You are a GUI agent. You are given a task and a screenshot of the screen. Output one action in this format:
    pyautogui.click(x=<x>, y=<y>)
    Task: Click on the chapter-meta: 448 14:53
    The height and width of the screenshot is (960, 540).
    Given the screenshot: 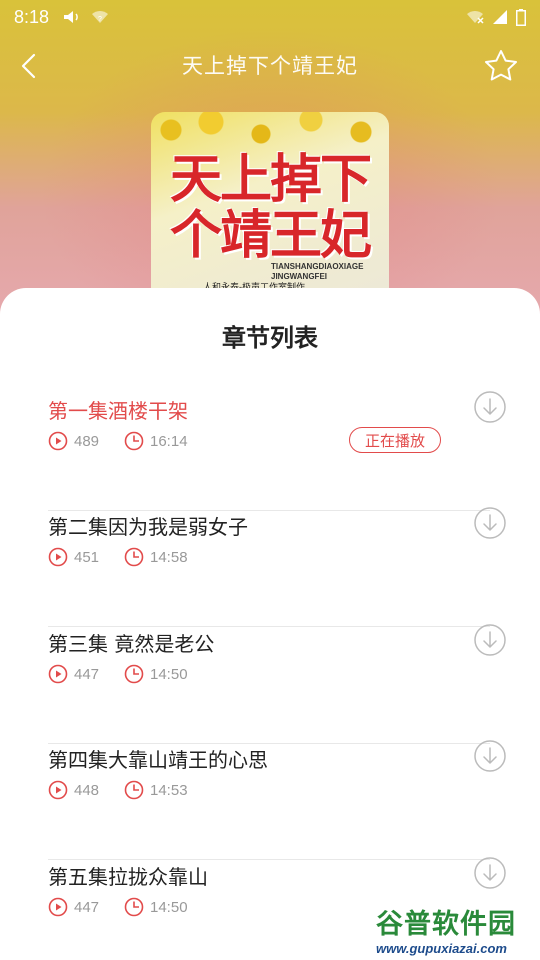 What is the action you would take?
    pyautogui.click(x=118, y=790)
    